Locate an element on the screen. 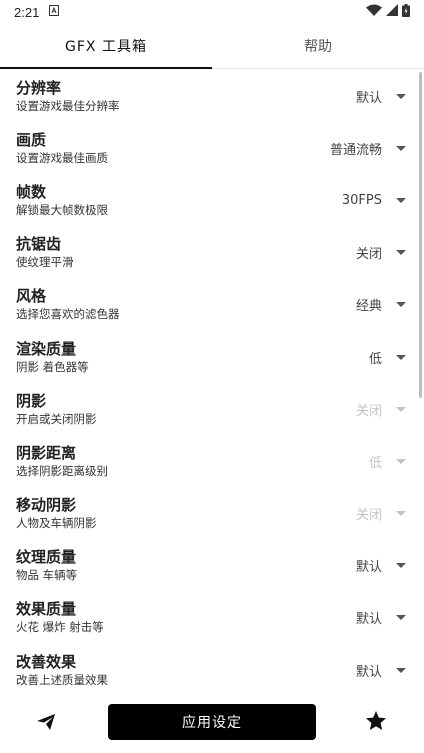 This screenshot has height=753, width=424. setting-subtitle: 选择阴影距离级别 is located at coordinates (62, 470).